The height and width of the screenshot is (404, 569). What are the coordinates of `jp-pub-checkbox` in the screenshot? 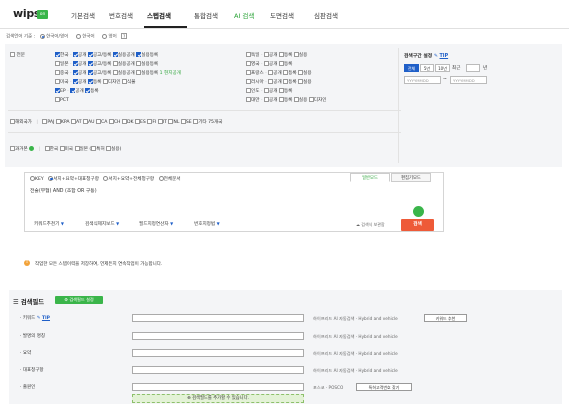 It's located at (76, 63).